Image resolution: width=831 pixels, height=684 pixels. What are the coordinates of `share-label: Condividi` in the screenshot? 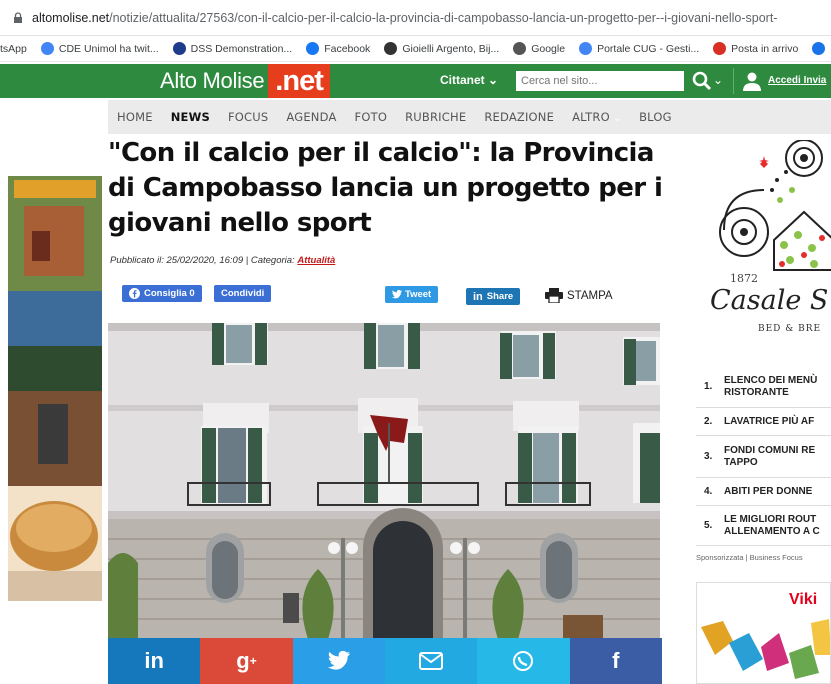 It's located at (243, 293).